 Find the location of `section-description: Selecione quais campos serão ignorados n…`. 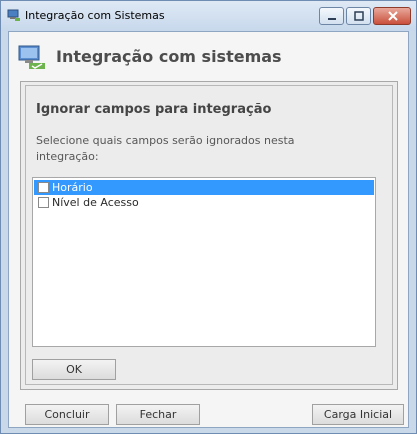

section-description: Selecione quais campos serão ignorados n… is located at coordinates (165, 148).